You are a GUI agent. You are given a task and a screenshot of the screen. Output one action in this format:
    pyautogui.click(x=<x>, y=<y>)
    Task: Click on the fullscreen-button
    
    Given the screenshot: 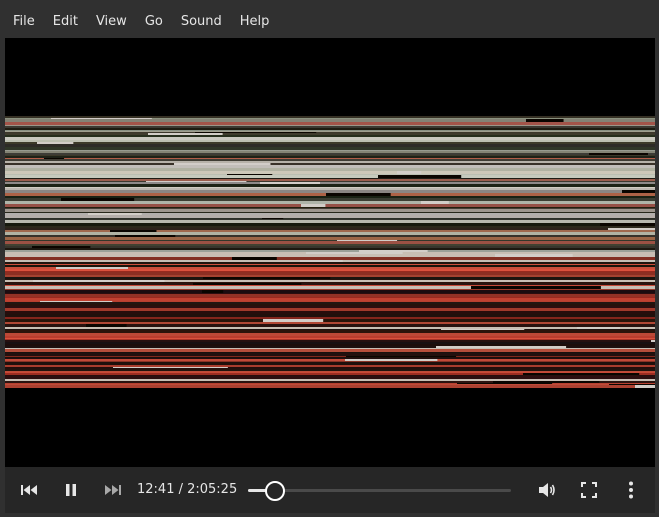 What is the action you would take?
    pyautogui.click(x=589, y=490)
    